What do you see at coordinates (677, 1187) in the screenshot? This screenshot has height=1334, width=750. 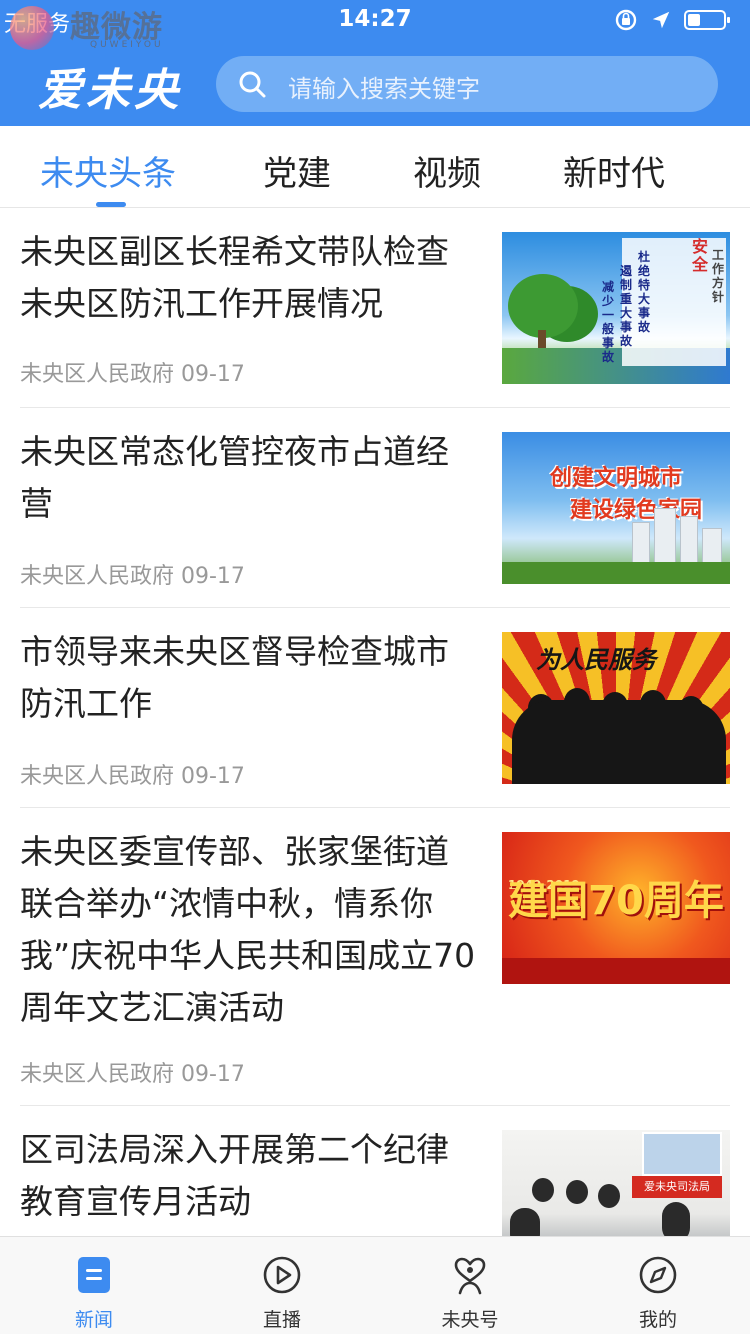 I see `thumb-text: 爱未央司法局` at bounding box center [677, 1187].